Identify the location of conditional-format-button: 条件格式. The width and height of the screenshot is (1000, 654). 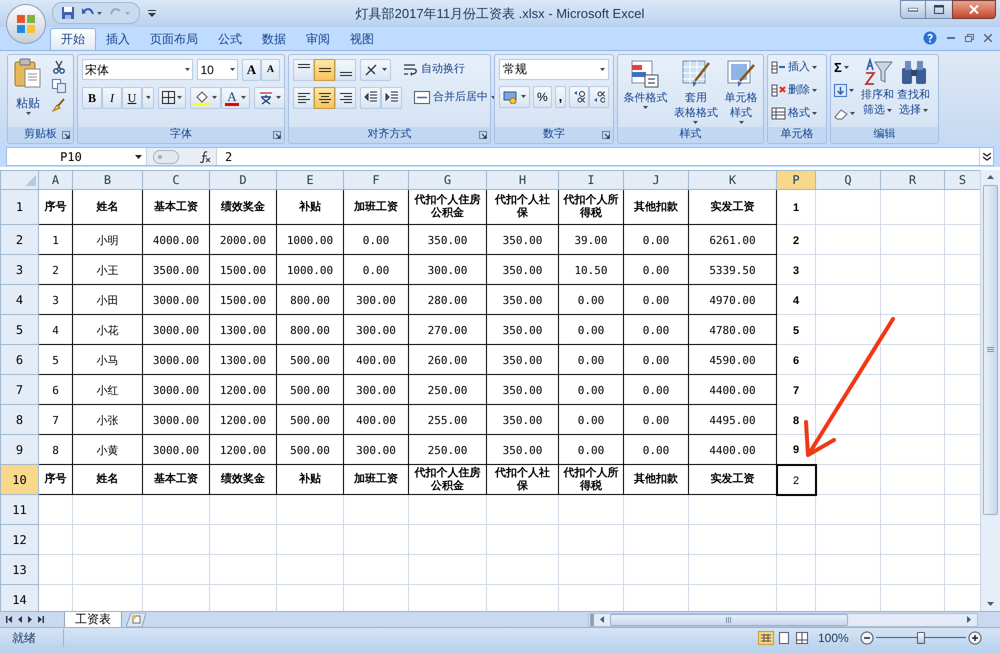
(645, 92).